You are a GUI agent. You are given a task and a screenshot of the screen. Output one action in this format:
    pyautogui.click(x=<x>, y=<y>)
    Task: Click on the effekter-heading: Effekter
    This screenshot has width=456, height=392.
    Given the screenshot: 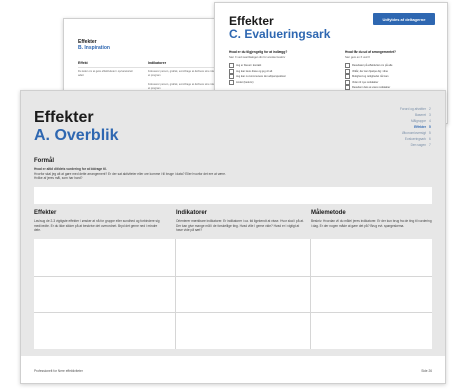 What is the action you would take?
    pyautogui.click(x=45, y=213)
    